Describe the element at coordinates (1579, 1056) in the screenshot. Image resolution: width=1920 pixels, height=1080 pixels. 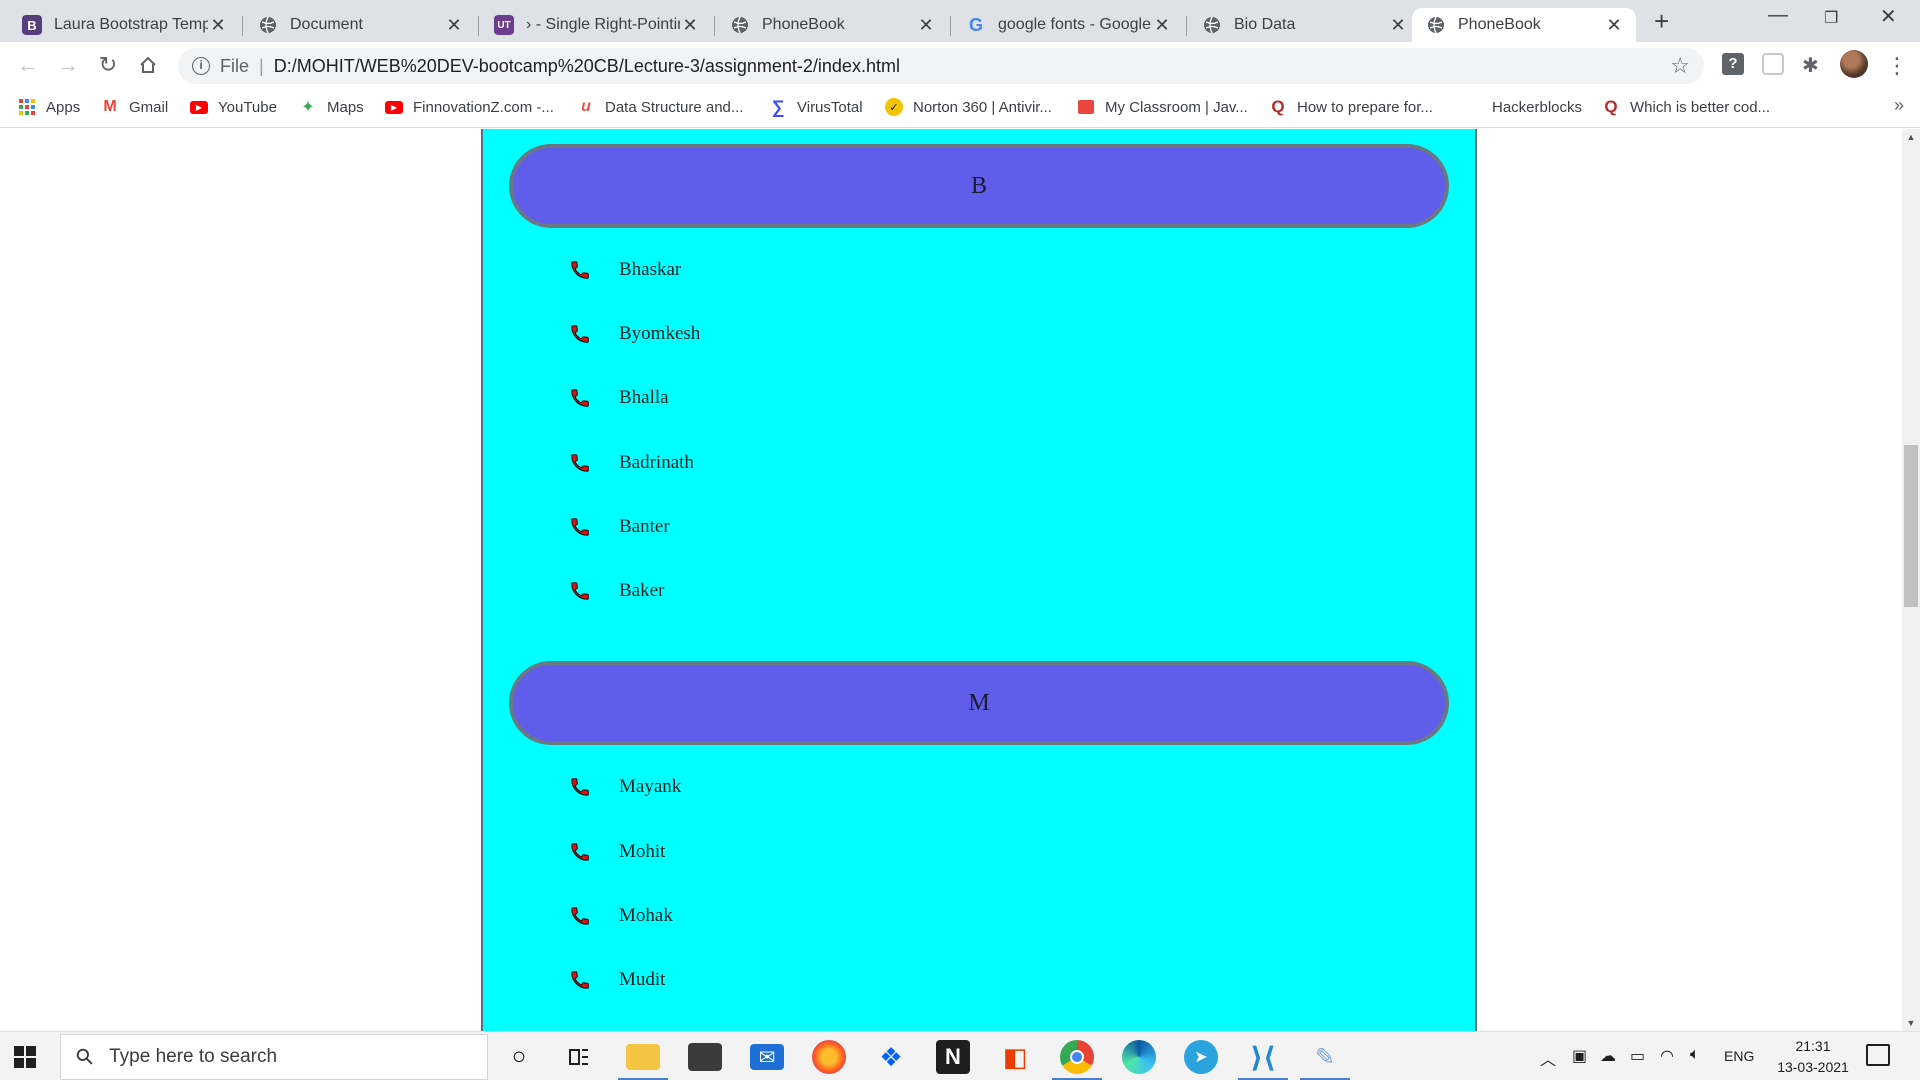
I see `meet-now-icon: ▣` at that location.